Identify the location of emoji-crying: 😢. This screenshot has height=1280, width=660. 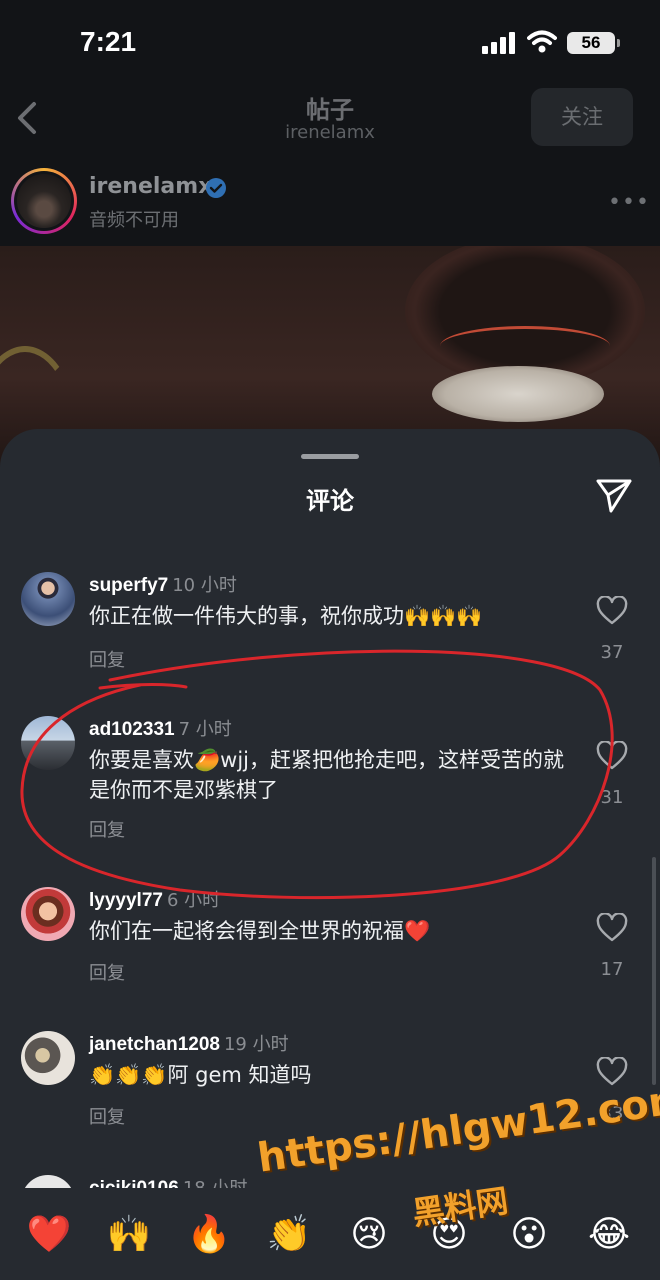
(369, 1235).